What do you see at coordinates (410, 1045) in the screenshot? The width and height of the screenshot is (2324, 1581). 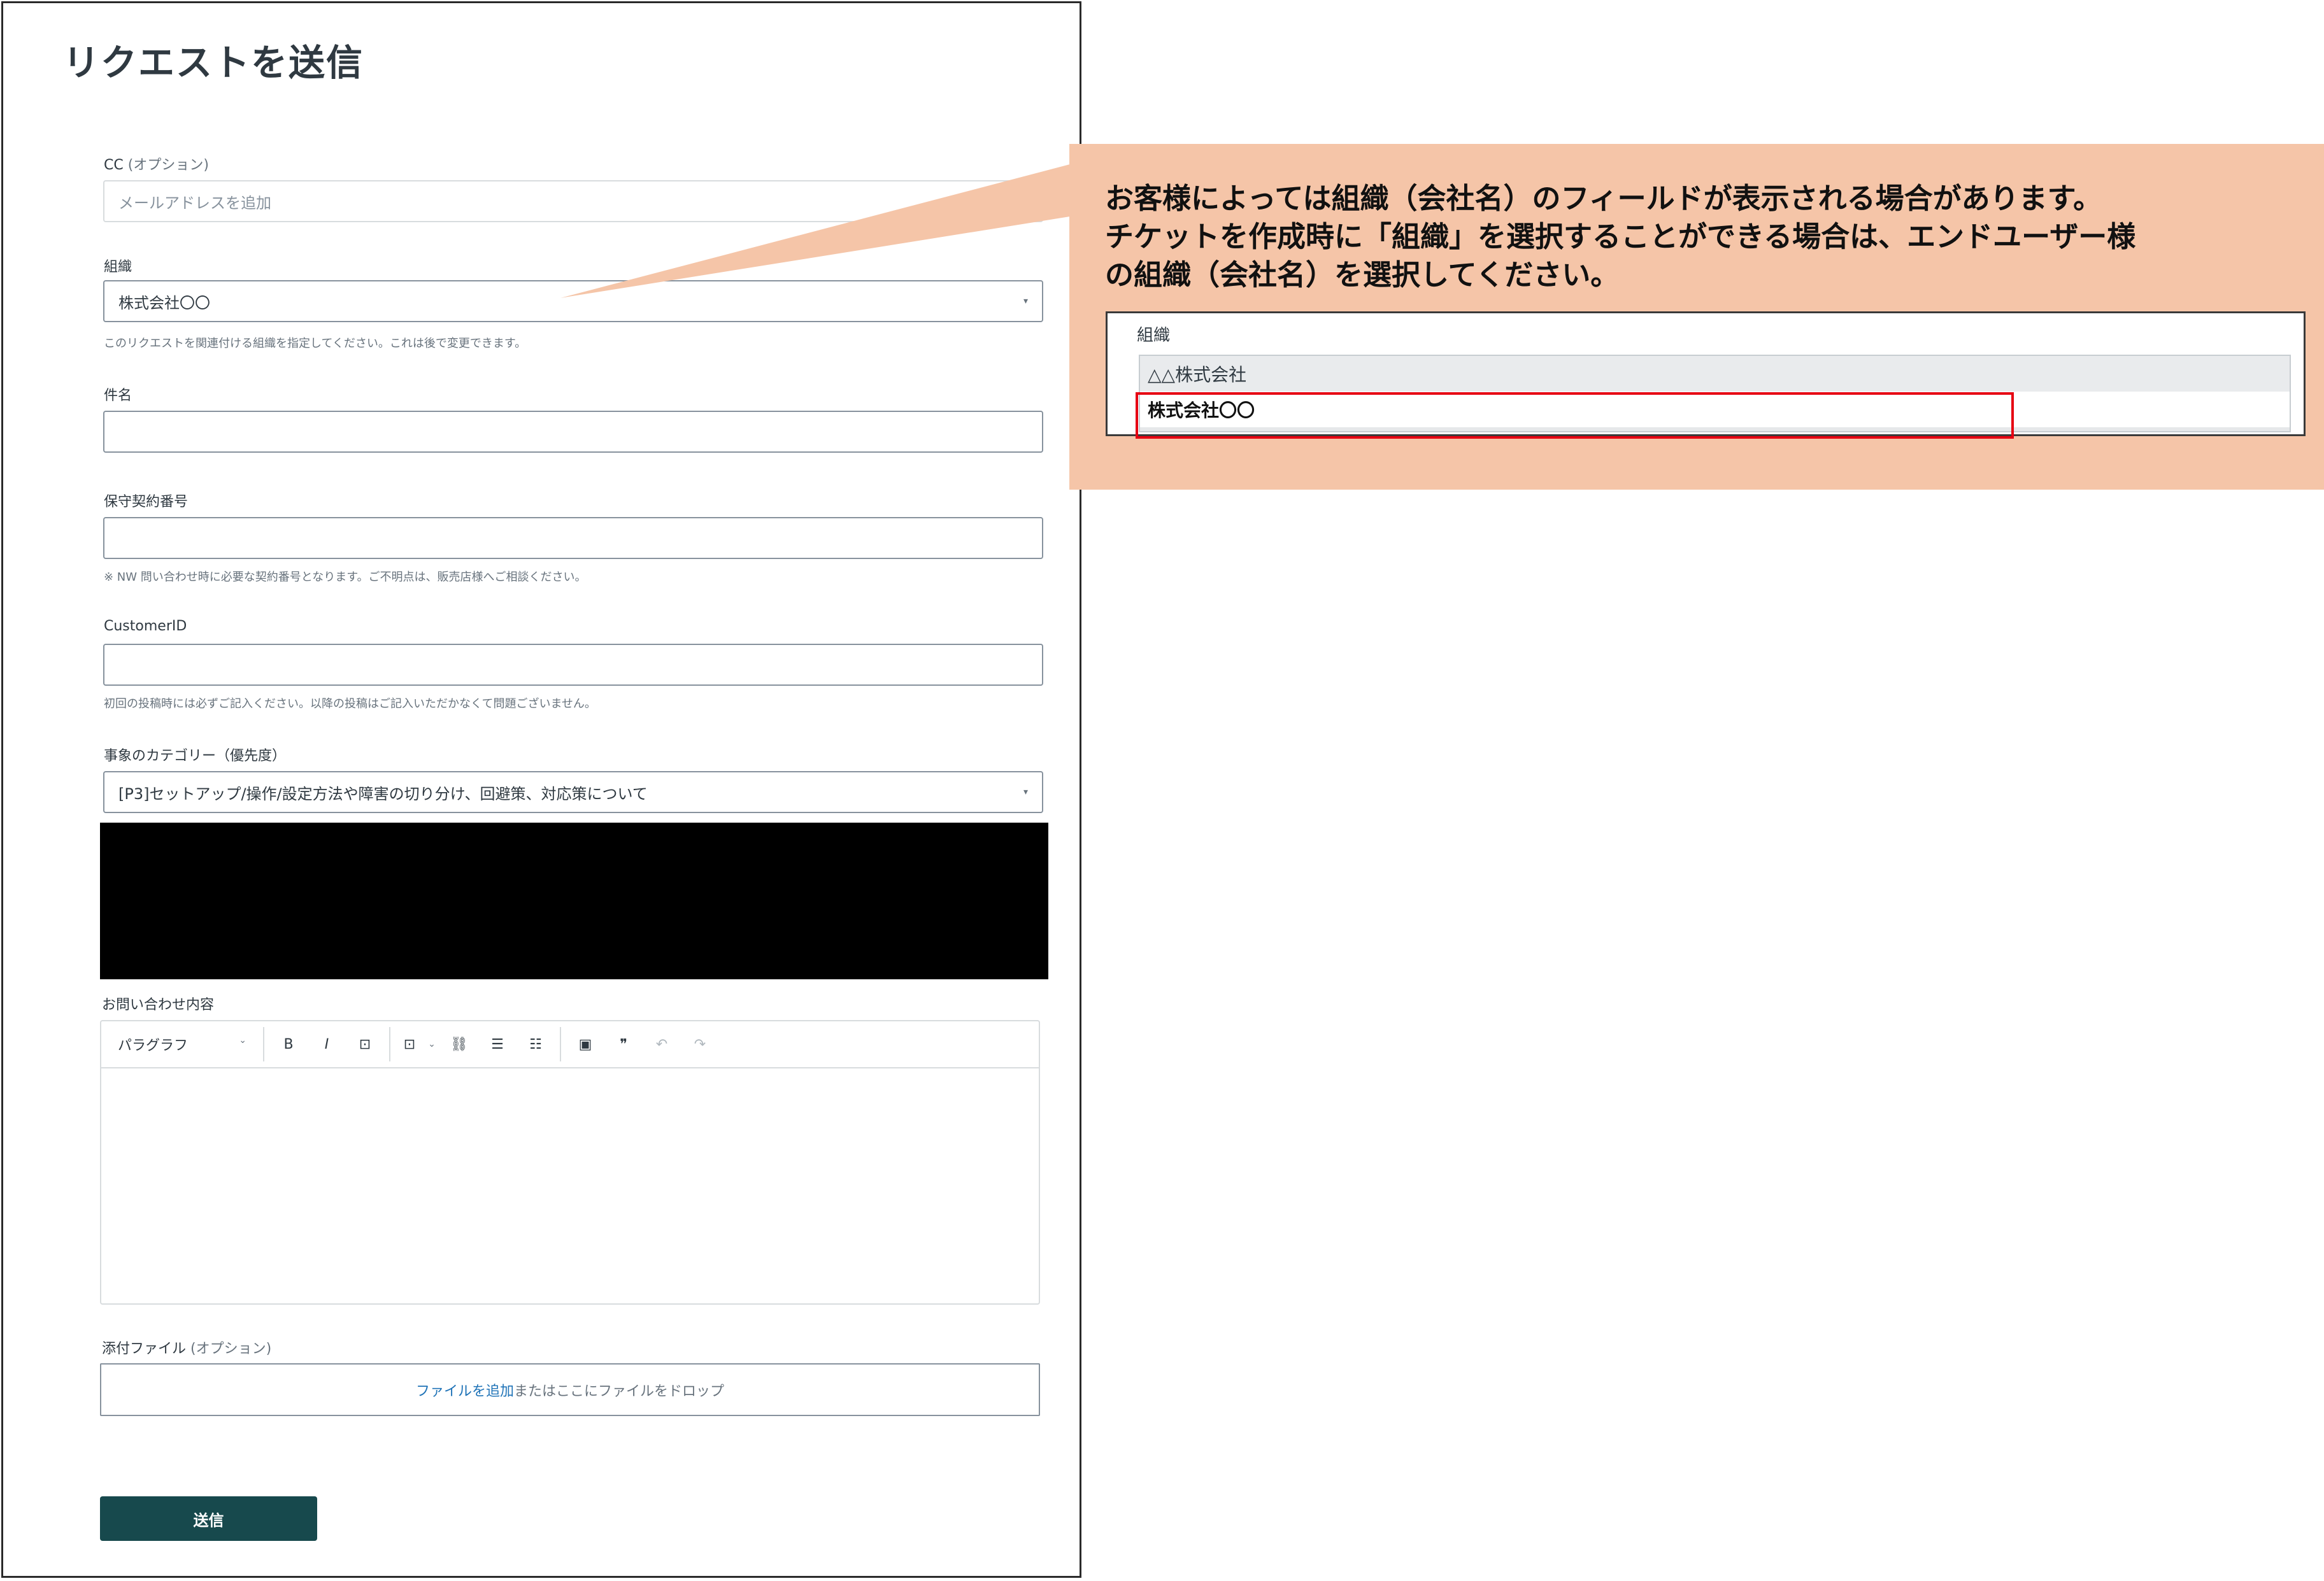 I see `code-block-icon: ⊡` at bounding box center [410, 1045].